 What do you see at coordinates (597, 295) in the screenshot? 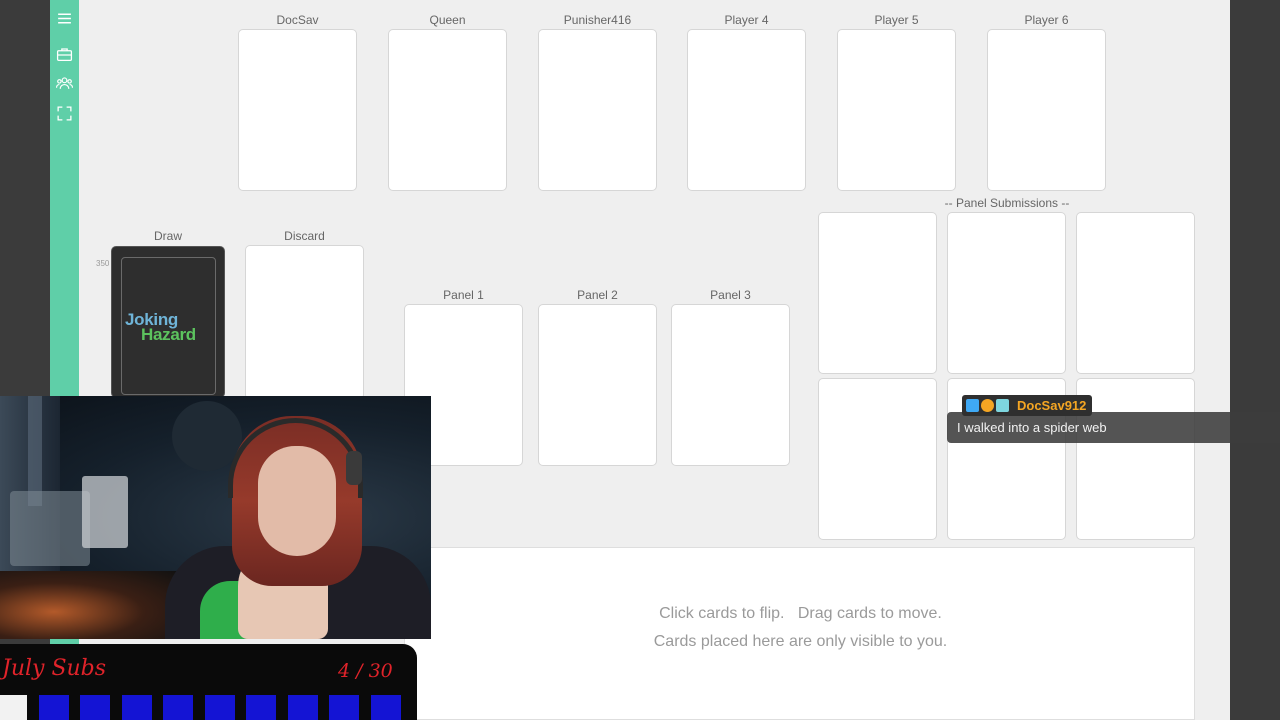
I see `panel-label: Panel 2` at bounding box center [597, 295].